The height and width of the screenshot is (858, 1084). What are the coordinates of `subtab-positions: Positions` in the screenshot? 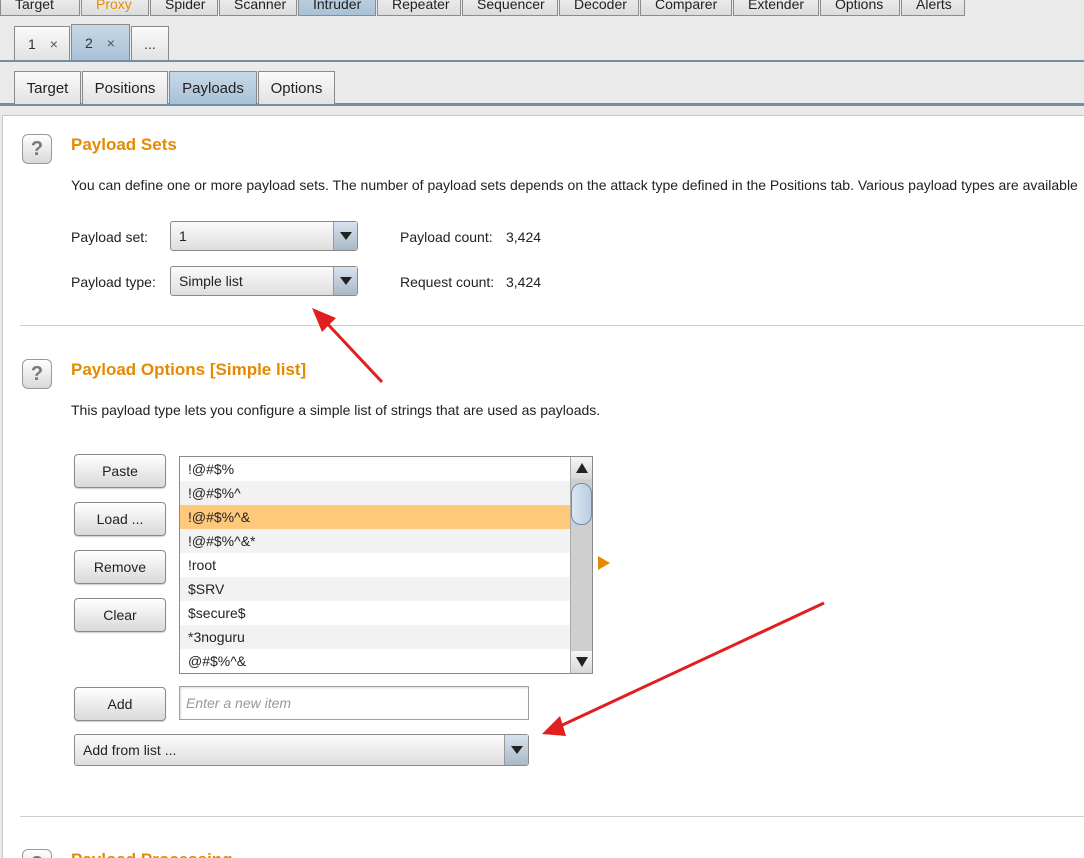 It's located at (125, 87).